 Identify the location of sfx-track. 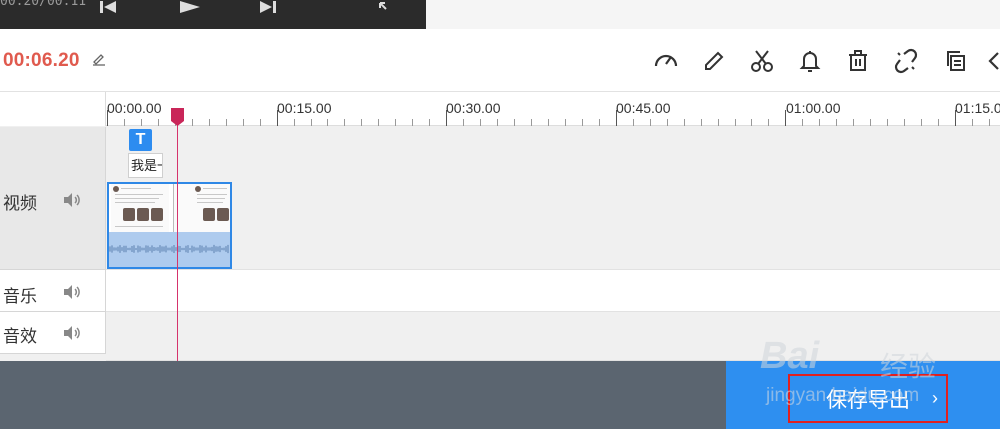
(553, 336).